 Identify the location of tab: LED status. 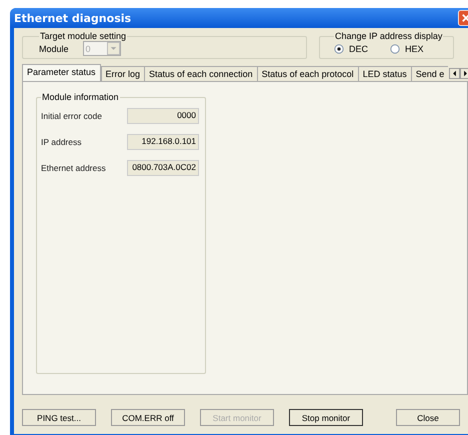
(384, 73).